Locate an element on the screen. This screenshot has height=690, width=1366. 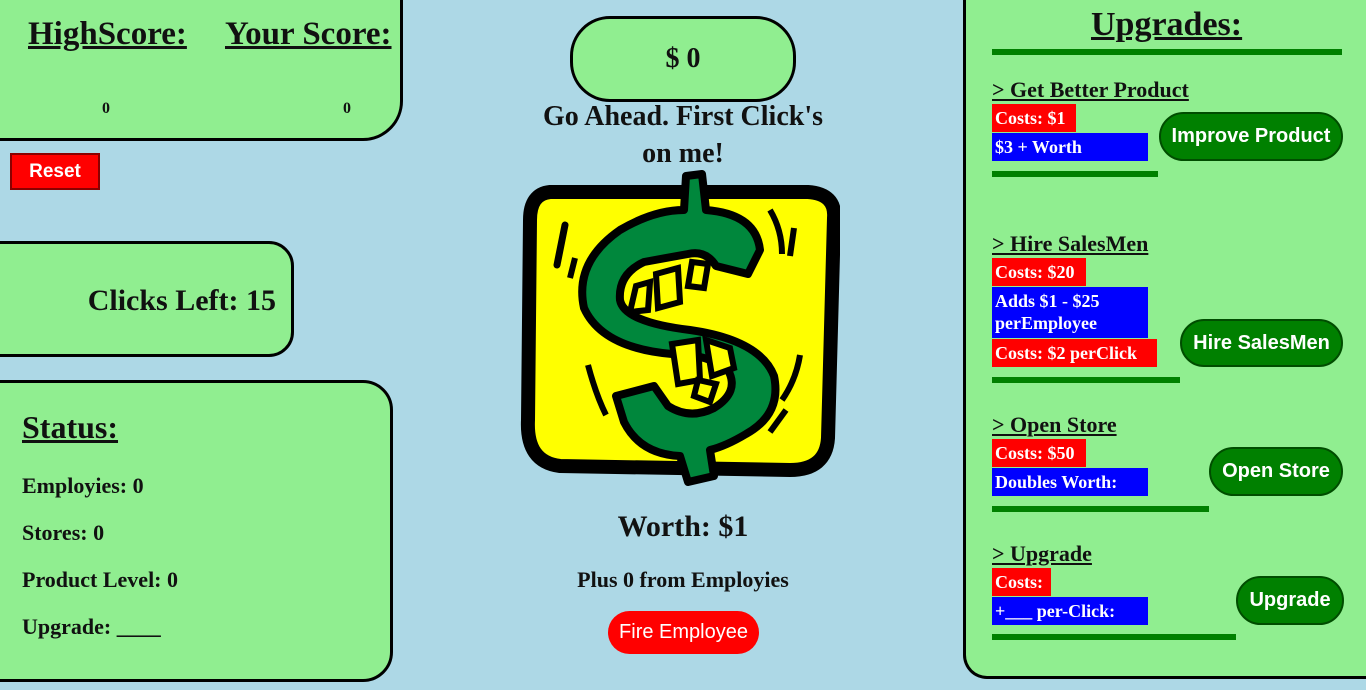
upgrade-heading-upgrade: > Upgrade is located at coordinates (1042, 553).